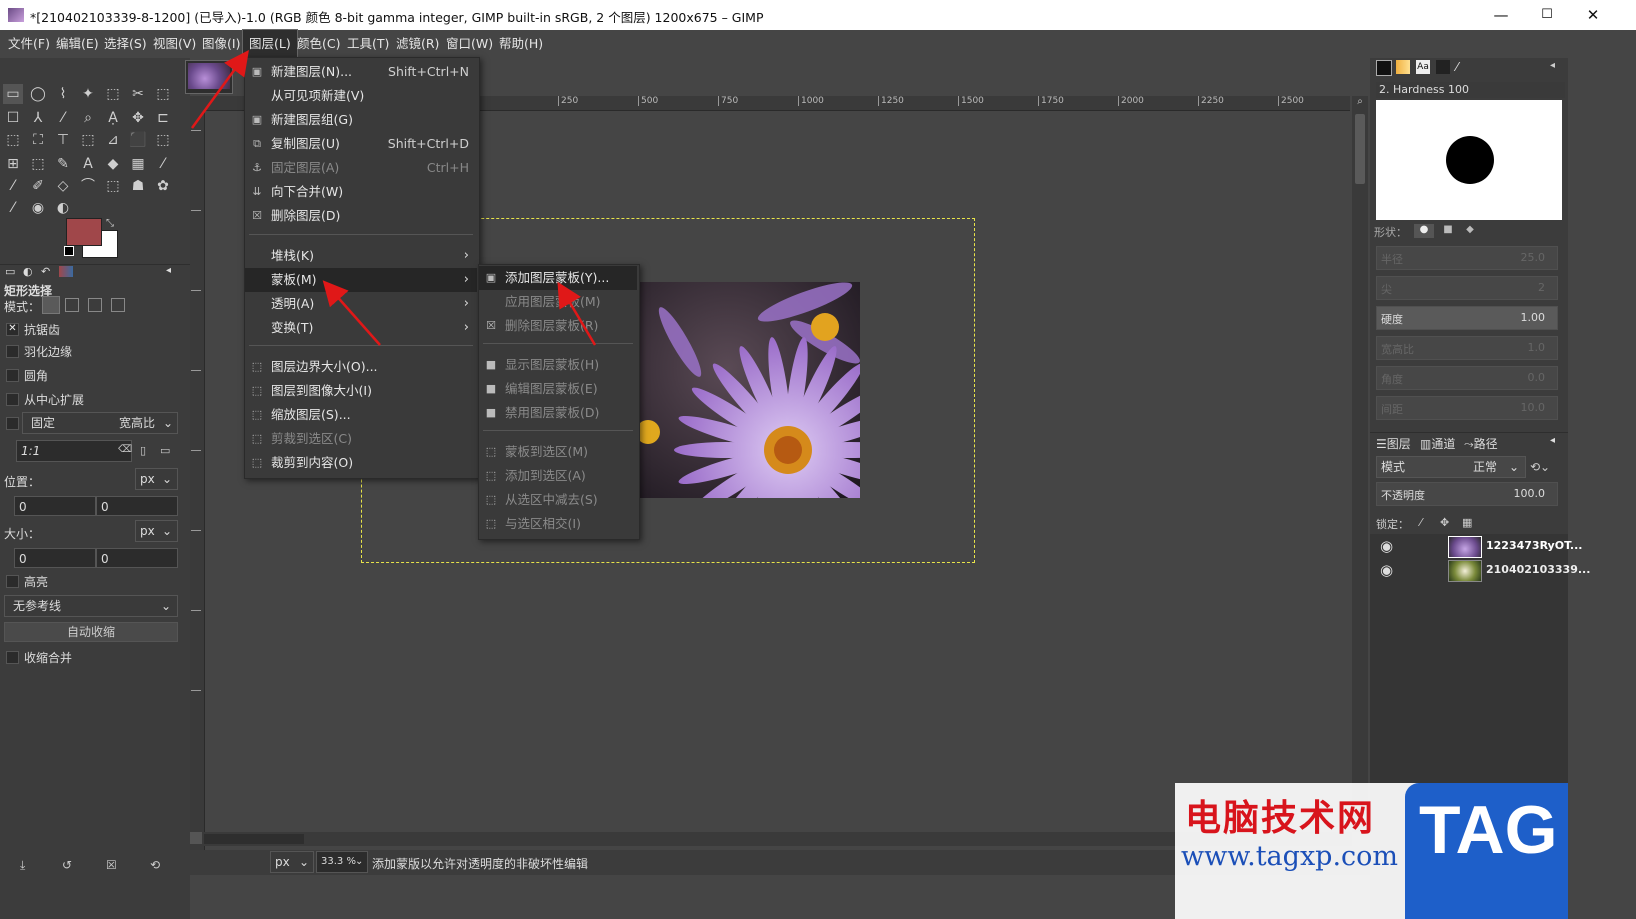 The width and height of the screenshot is (1636, 919). What do you see at coordinates (292, 862) in the screenshot?
I see `unit-select: px ⌄` at bounding box center [292, 862].